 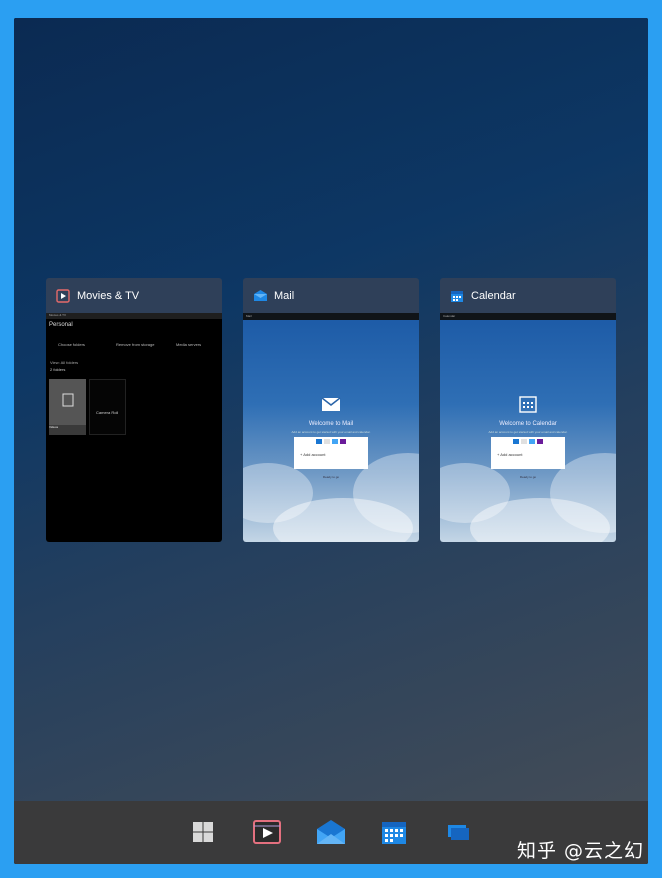 I want to click on windows-logo-icon, so click(x=203, y=832).